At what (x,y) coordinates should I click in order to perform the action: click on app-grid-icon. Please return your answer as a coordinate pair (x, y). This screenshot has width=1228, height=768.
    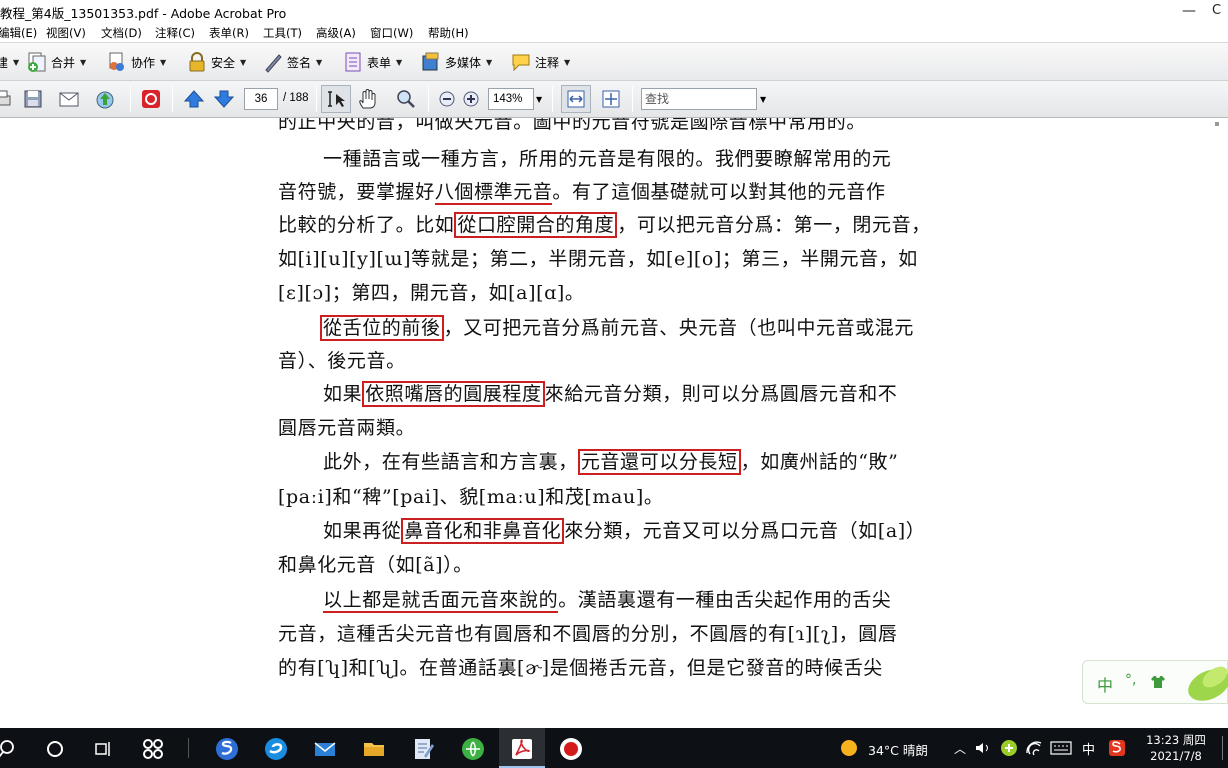
    Looking at the image, I should click on (153, 749).